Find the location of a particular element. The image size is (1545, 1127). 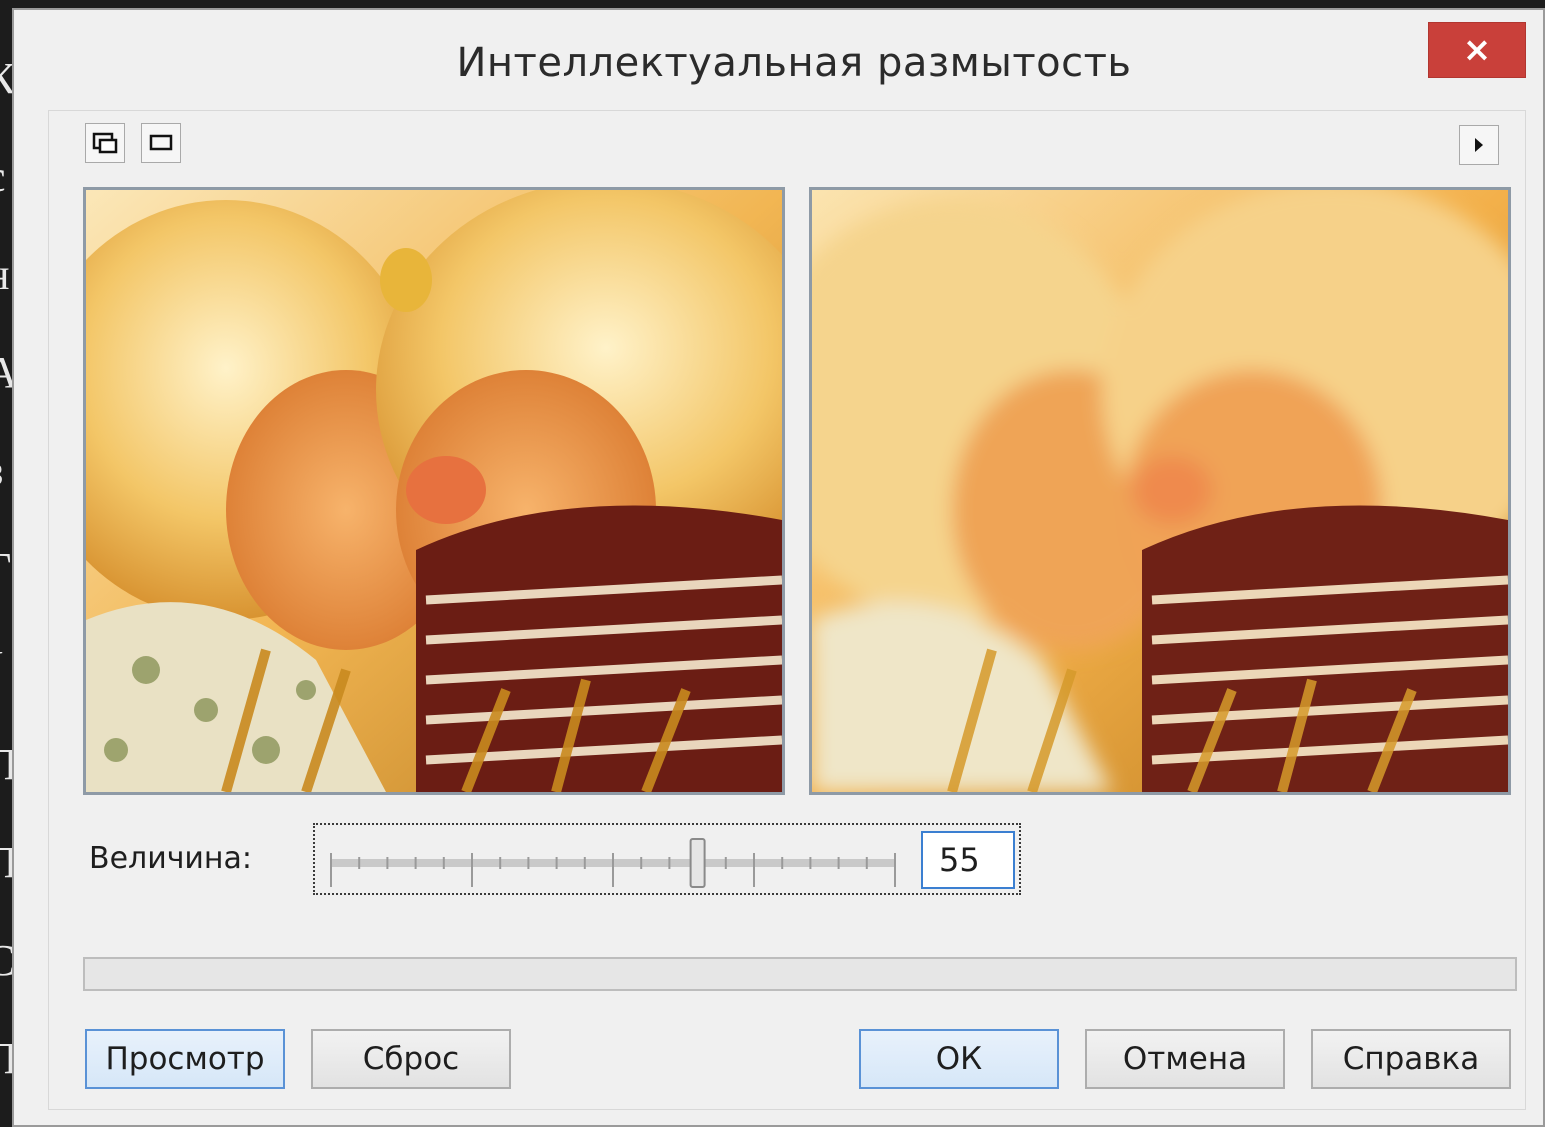

background-text-fragment: КснАзГЈППСП is located at coordinates (6, 575).